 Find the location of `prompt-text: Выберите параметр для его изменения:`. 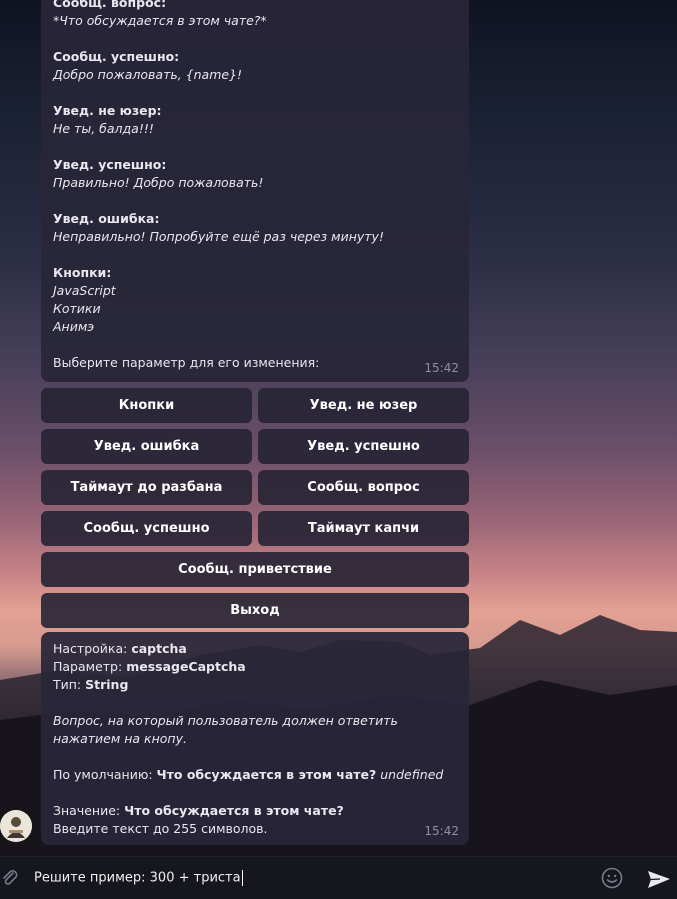

prompt-text: Выберите параметр для его изменения: is located at coordinates (186, 362).